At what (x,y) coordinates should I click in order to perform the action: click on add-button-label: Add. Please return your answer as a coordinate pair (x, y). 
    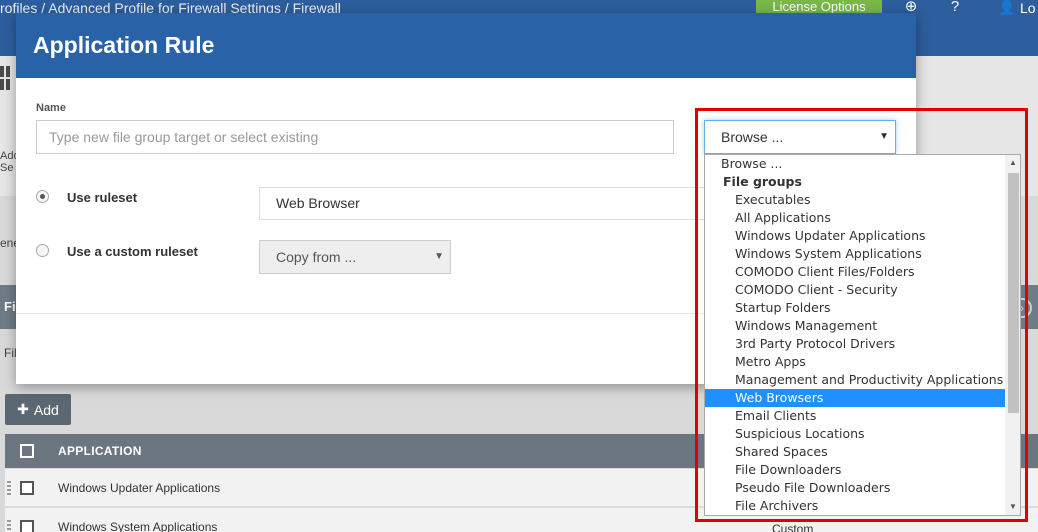
    Looking at the image, I should click on (46, 409).